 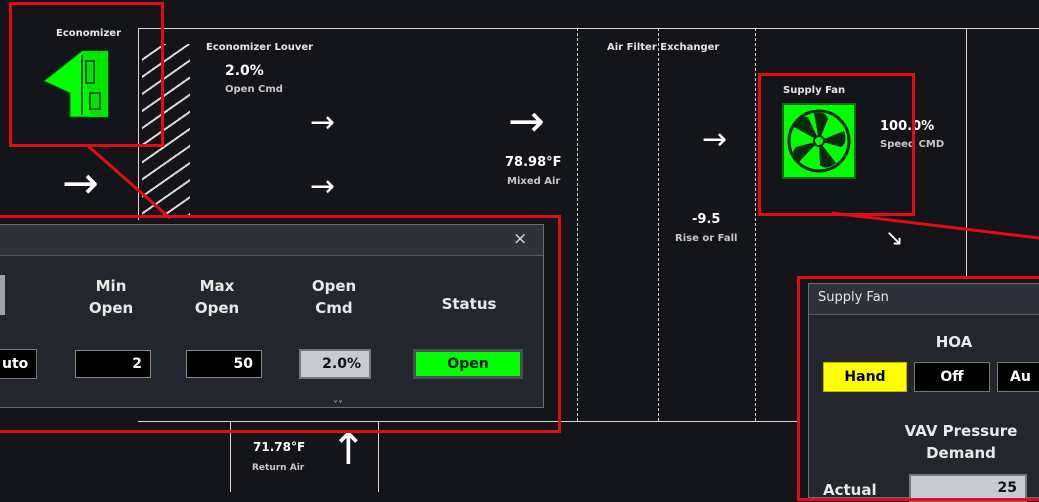 What do you see at coordinates (836, 144) in the screenshot?
I see `supply-fan-highlight` at bounding box center [836, 144].